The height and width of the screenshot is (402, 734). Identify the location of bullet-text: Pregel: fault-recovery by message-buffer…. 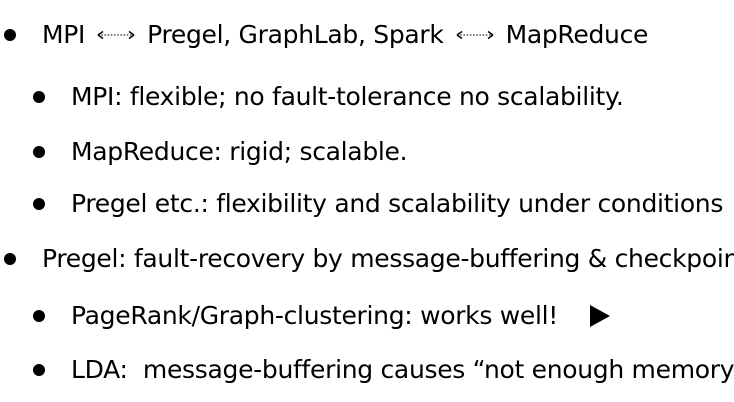
(388, 258).